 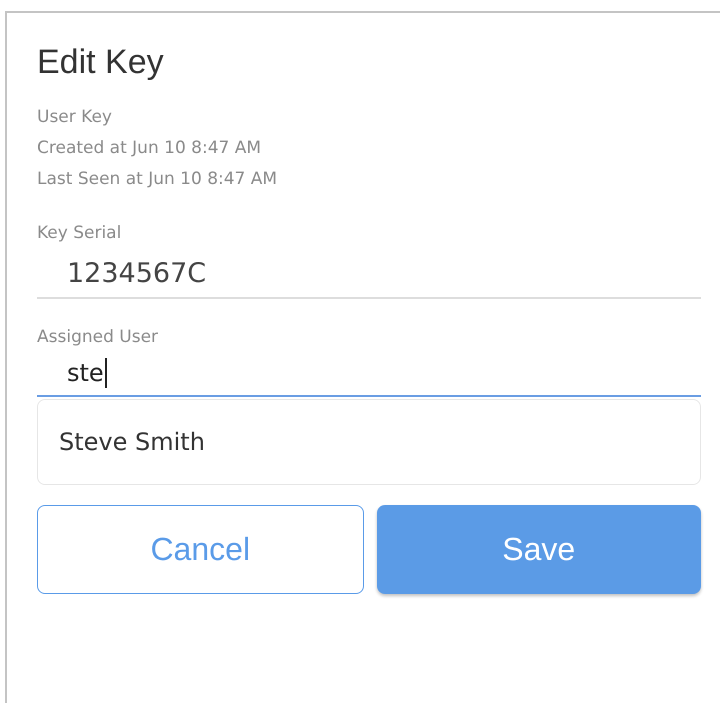 What do you see at coordinates (369, 374) in the screenshot?
I see `input-field: ste` at bounding box center [369, 374].